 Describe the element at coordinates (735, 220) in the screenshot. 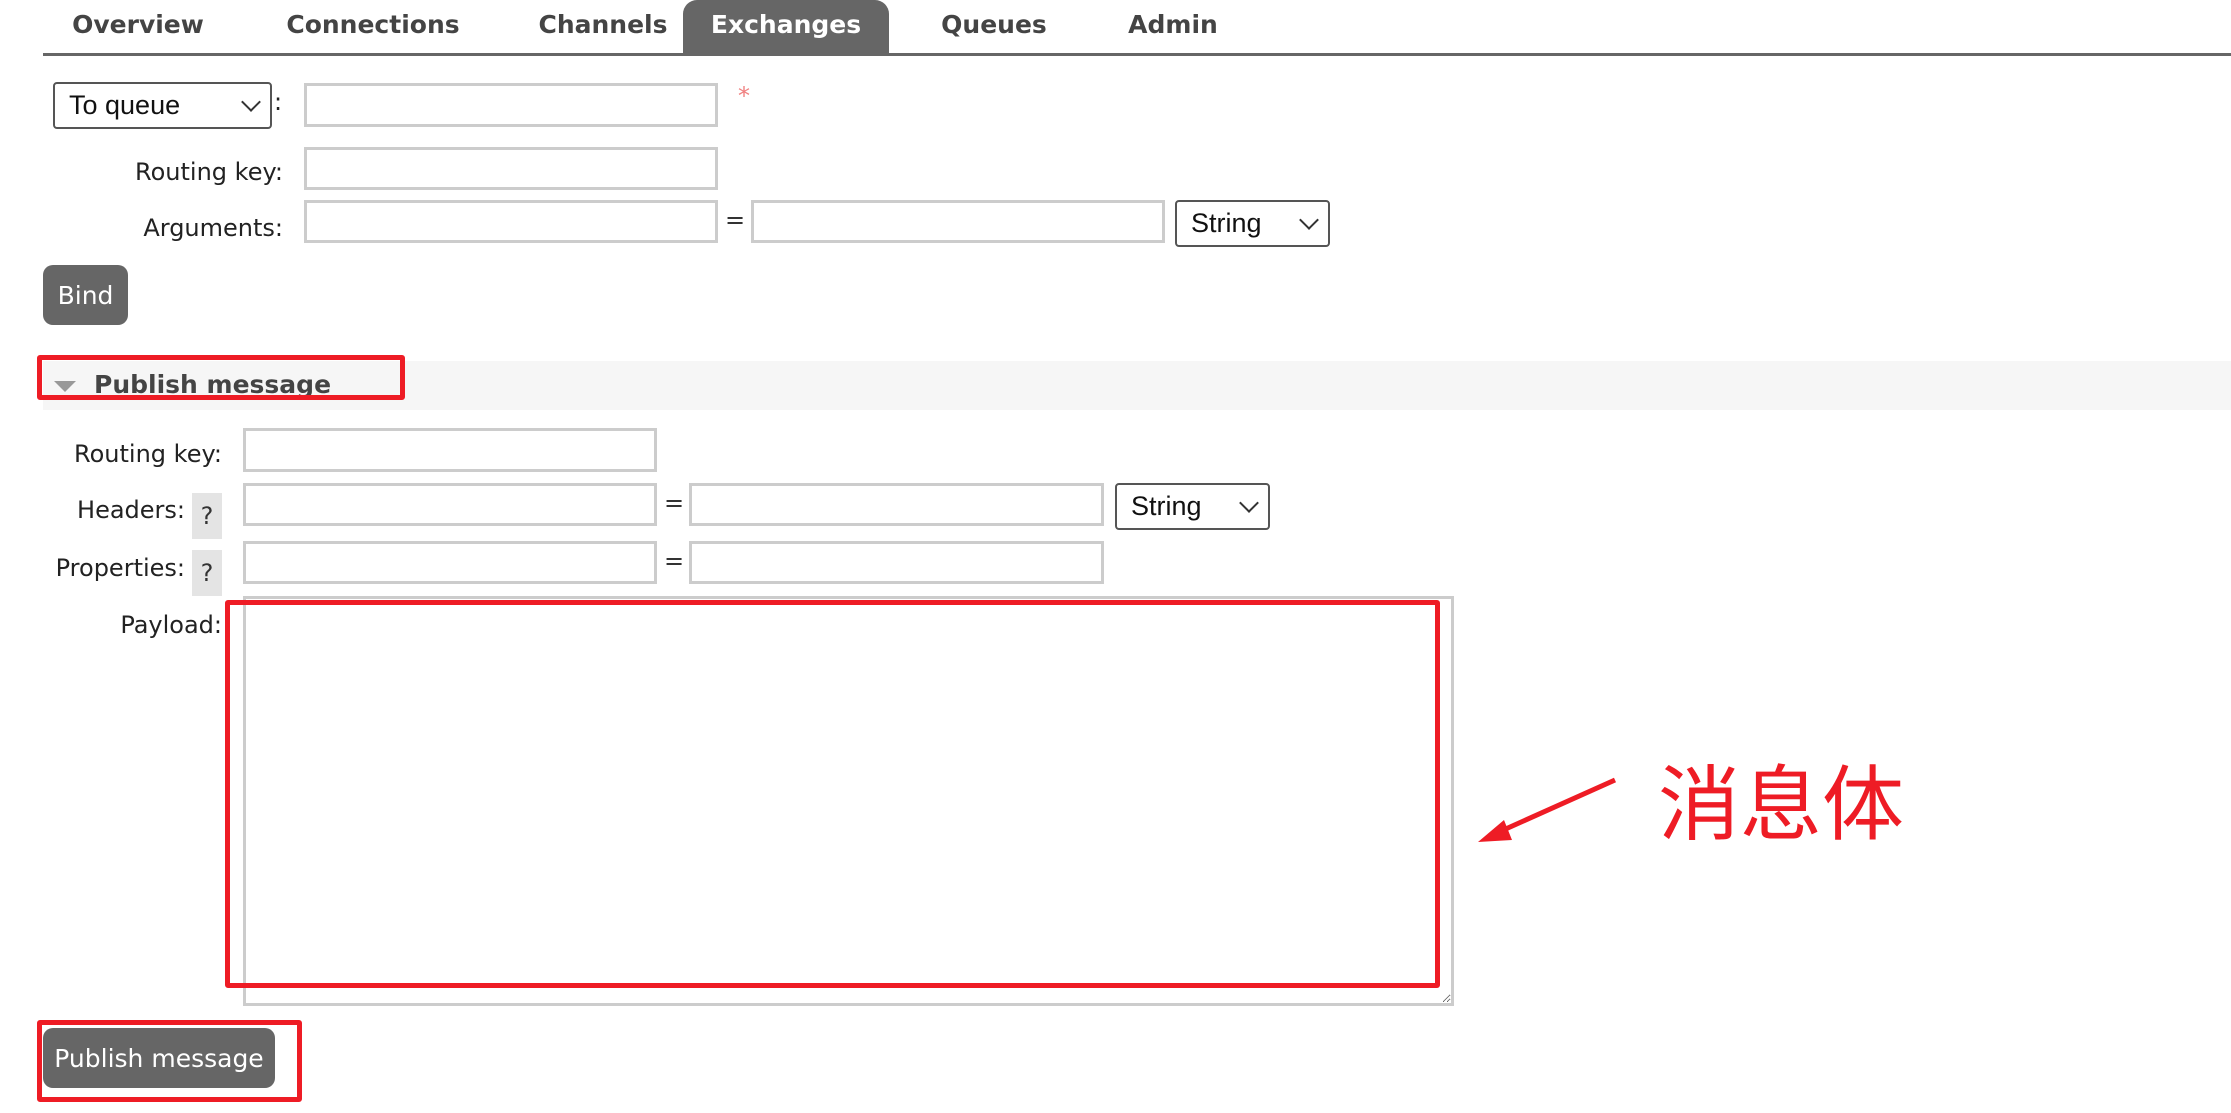

I see `argument-equals: =` at that location.